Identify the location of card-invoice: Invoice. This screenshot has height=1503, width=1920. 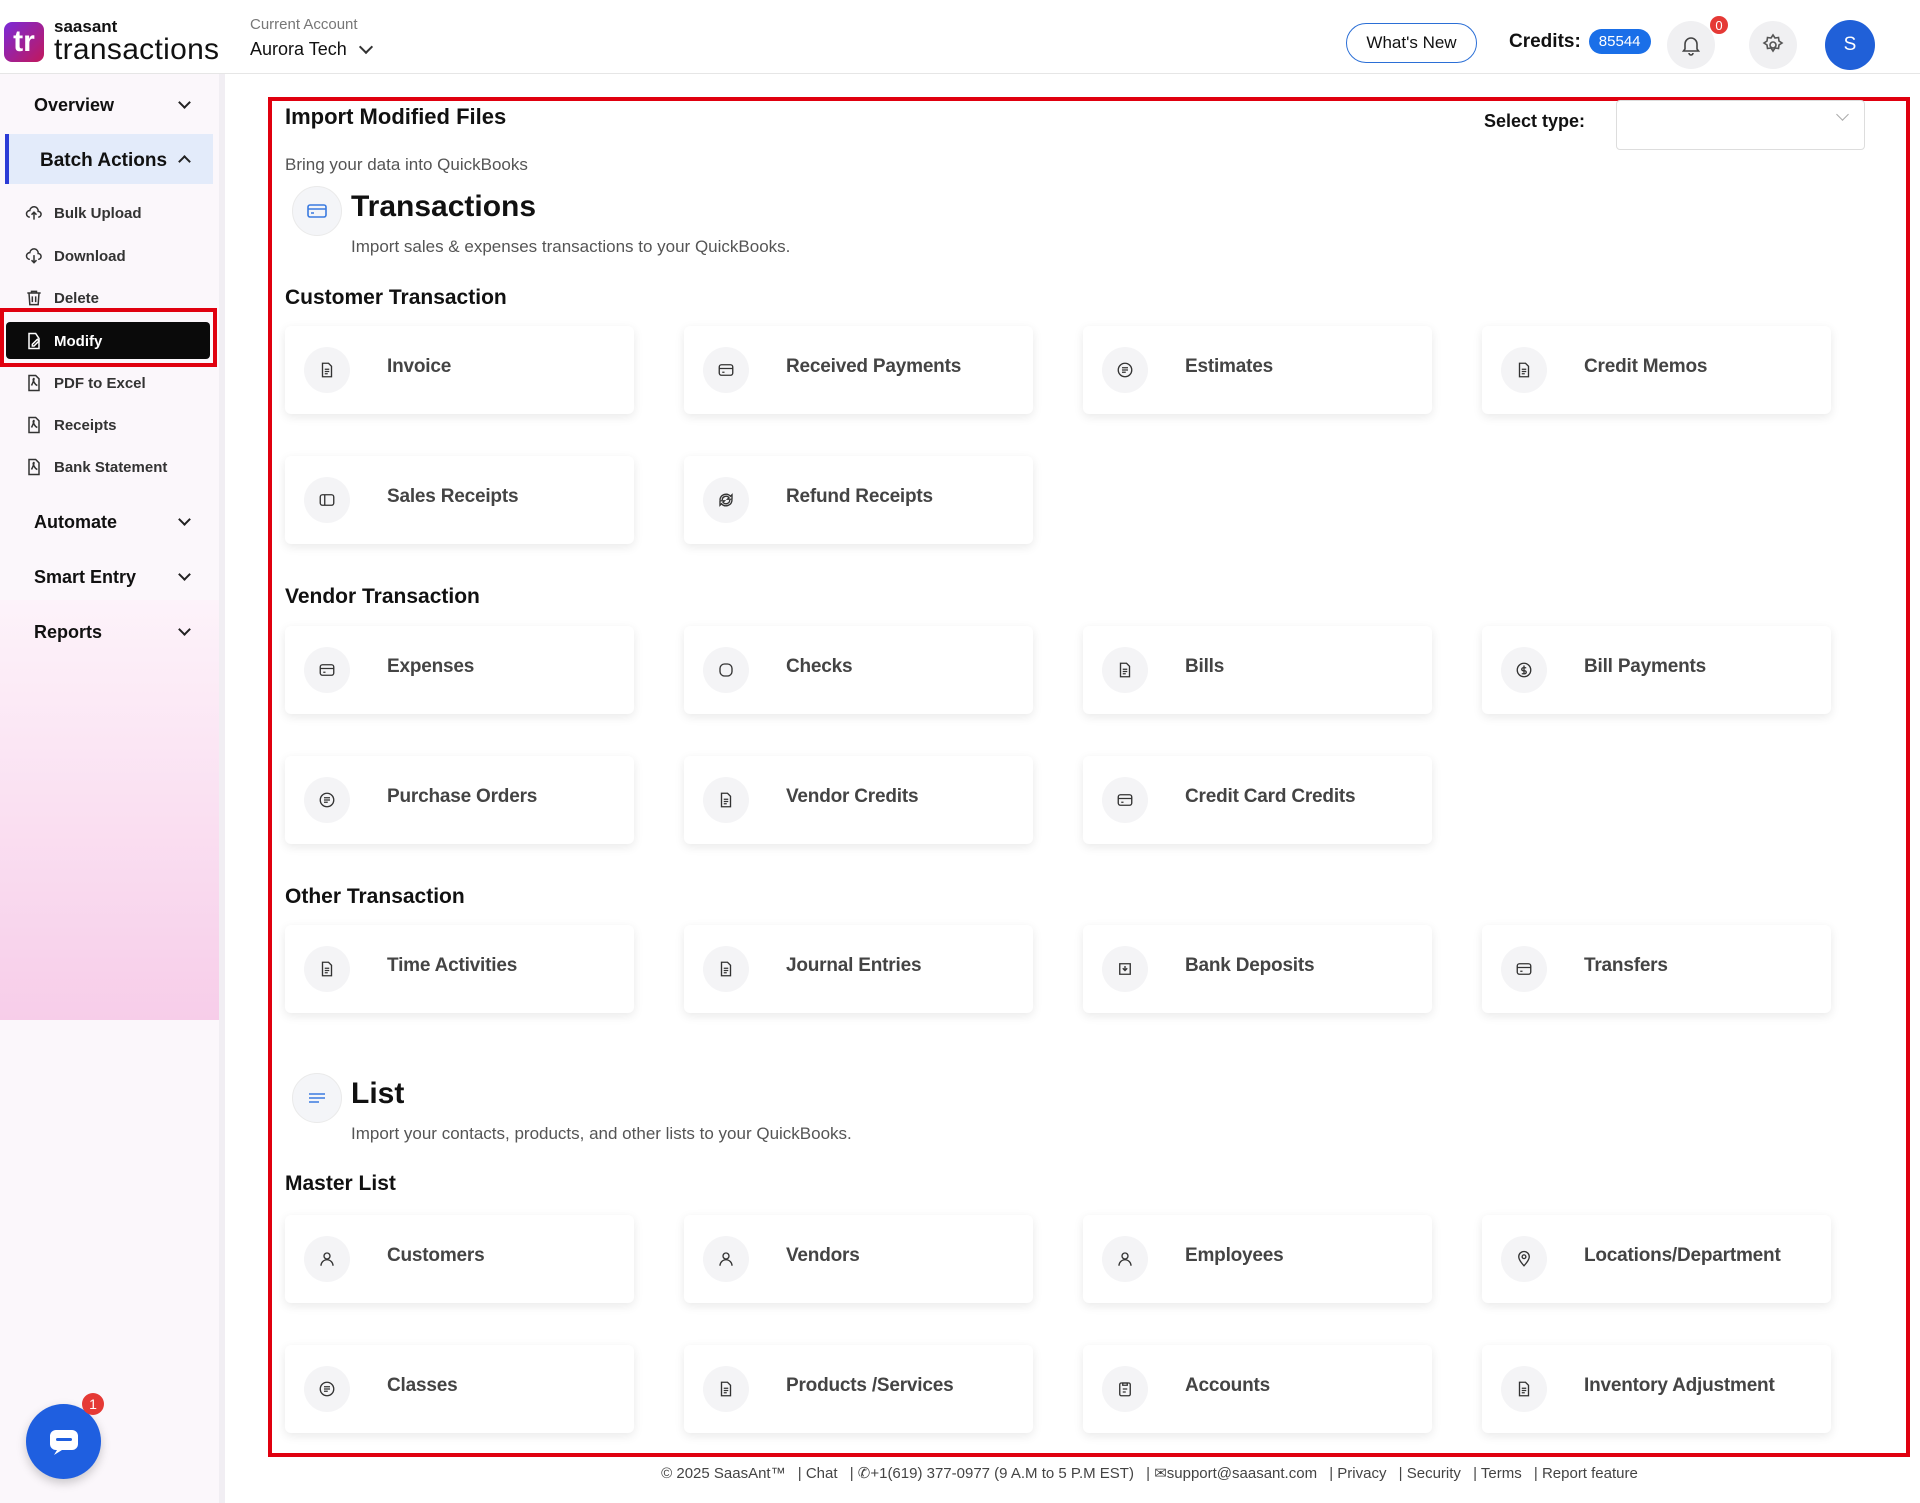
(459, 370).